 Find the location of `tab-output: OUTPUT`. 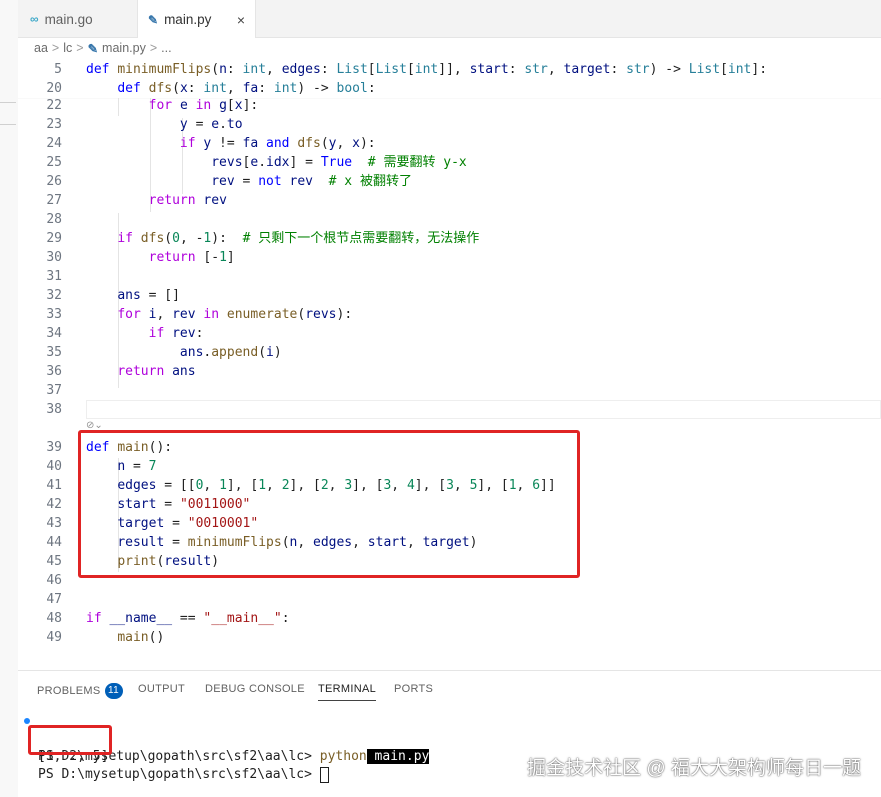

tab-output: OUTPUT is located at coordinates (161, 689).